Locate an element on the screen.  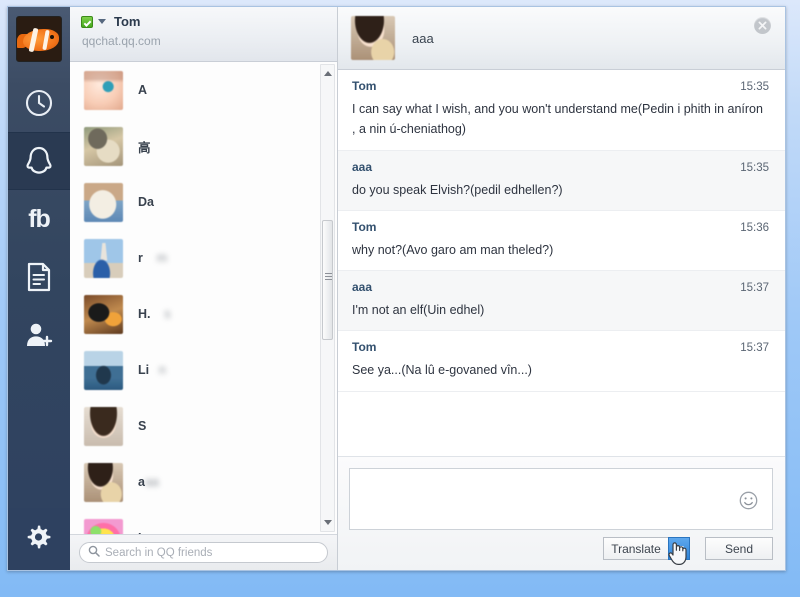
composer-actions: Translate Send is located at coordinates (688, 548).